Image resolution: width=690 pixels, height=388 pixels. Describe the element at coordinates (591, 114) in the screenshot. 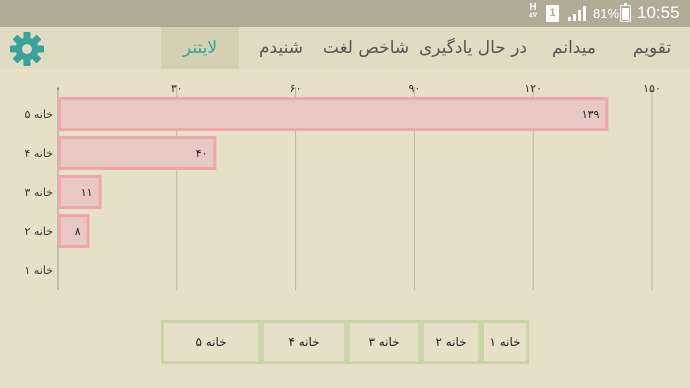

I see `bar-value-label: ۱۳۹` at that location.